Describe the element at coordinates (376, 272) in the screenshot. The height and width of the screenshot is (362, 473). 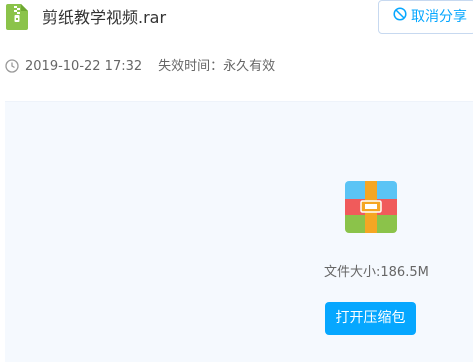
I see `file-size: 文件大小:186.5M` at that location.